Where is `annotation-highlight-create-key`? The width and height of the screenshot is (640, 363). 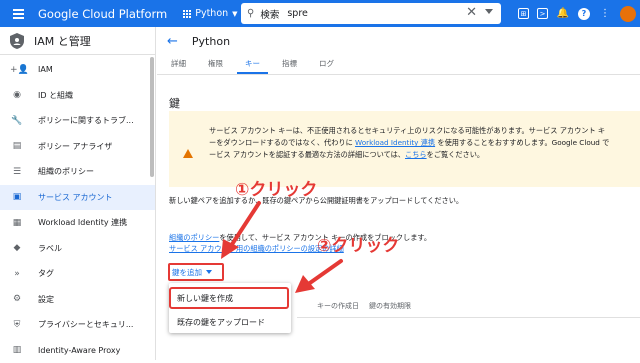 annotation-highlight-create-key is located at coordinates (229, 298).